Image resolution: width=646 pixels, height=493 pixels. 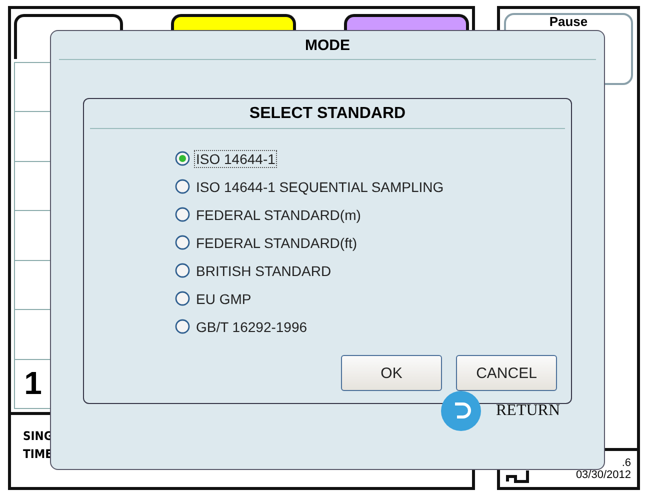 I want to click on option-label: BRITISH STANDARD, so click(x=264, y=271).